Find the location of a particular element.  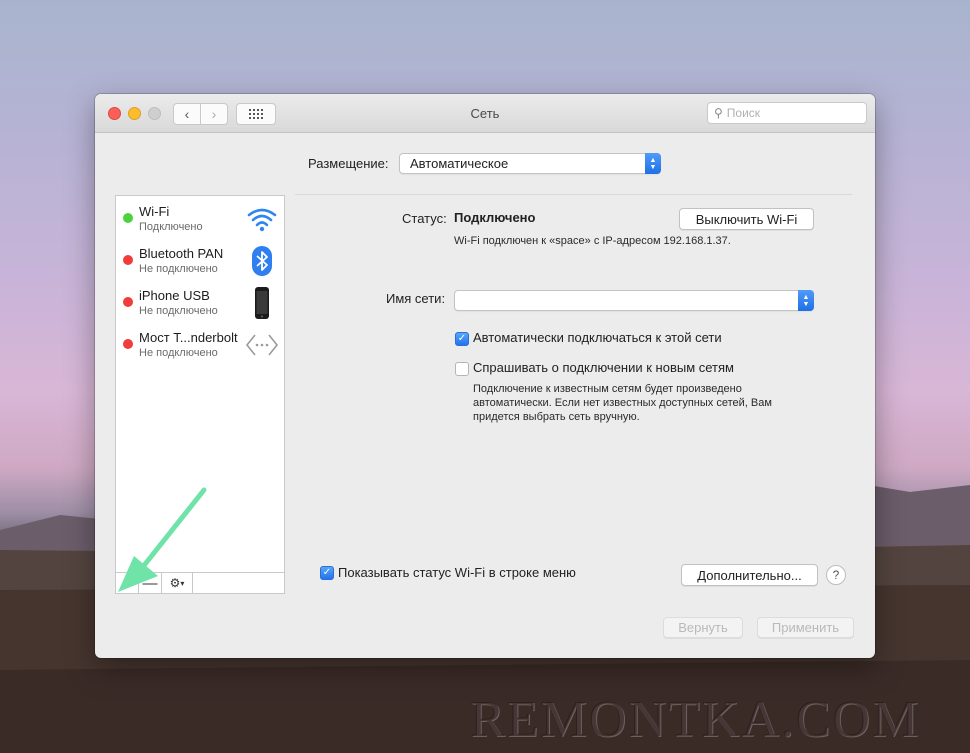

search-field: ⚲ is located at coordinates (787, 113).